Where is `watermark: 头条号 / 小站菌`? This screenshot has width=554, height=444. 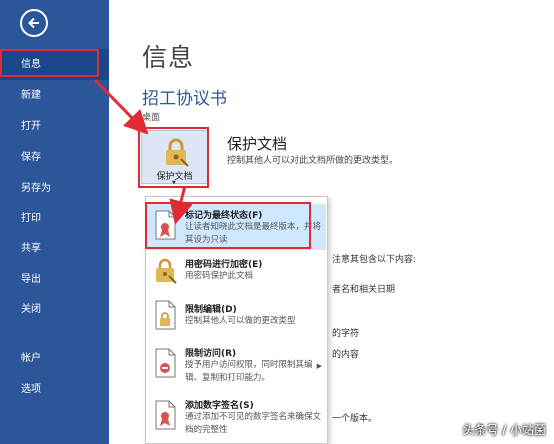 watermark: 头条号 / 小站菌 is located at coordinates (504, 430).